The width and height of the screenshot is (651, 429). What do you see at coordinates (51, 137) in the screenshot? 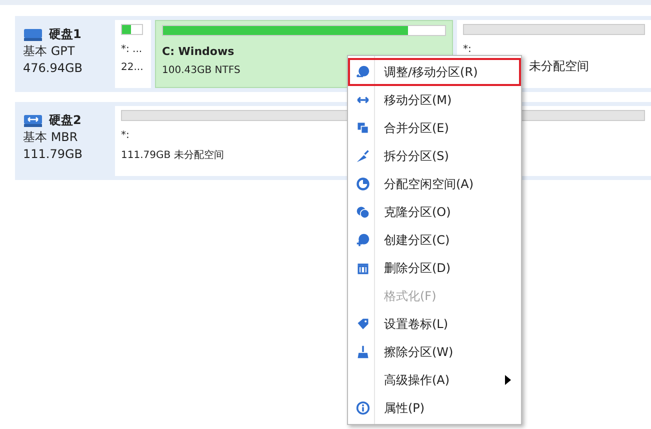
I see `disk-type: 基本 MBR` at bounding box center [51, 137].